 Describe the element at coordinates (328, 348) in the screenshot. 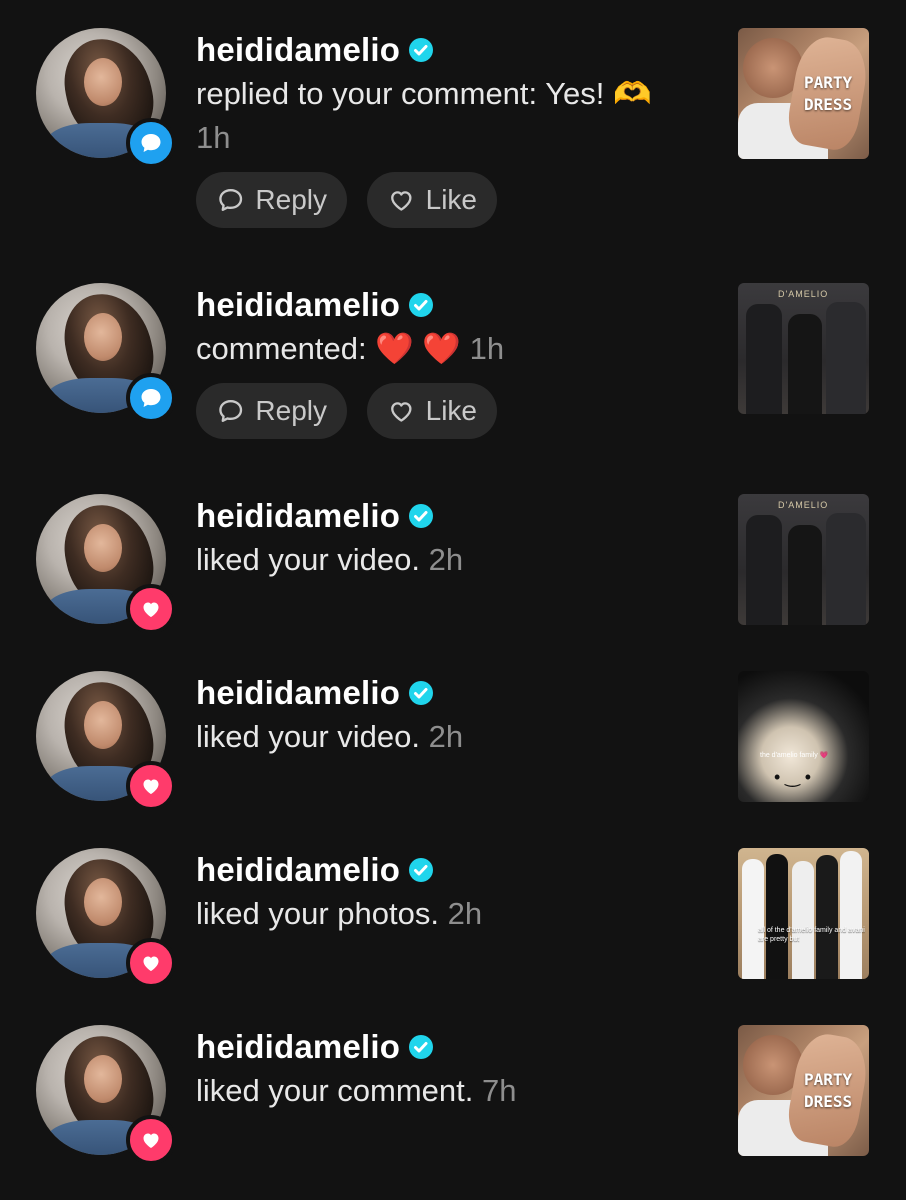

I see `notification-message: commented: ❤️ ❤️` at that location.